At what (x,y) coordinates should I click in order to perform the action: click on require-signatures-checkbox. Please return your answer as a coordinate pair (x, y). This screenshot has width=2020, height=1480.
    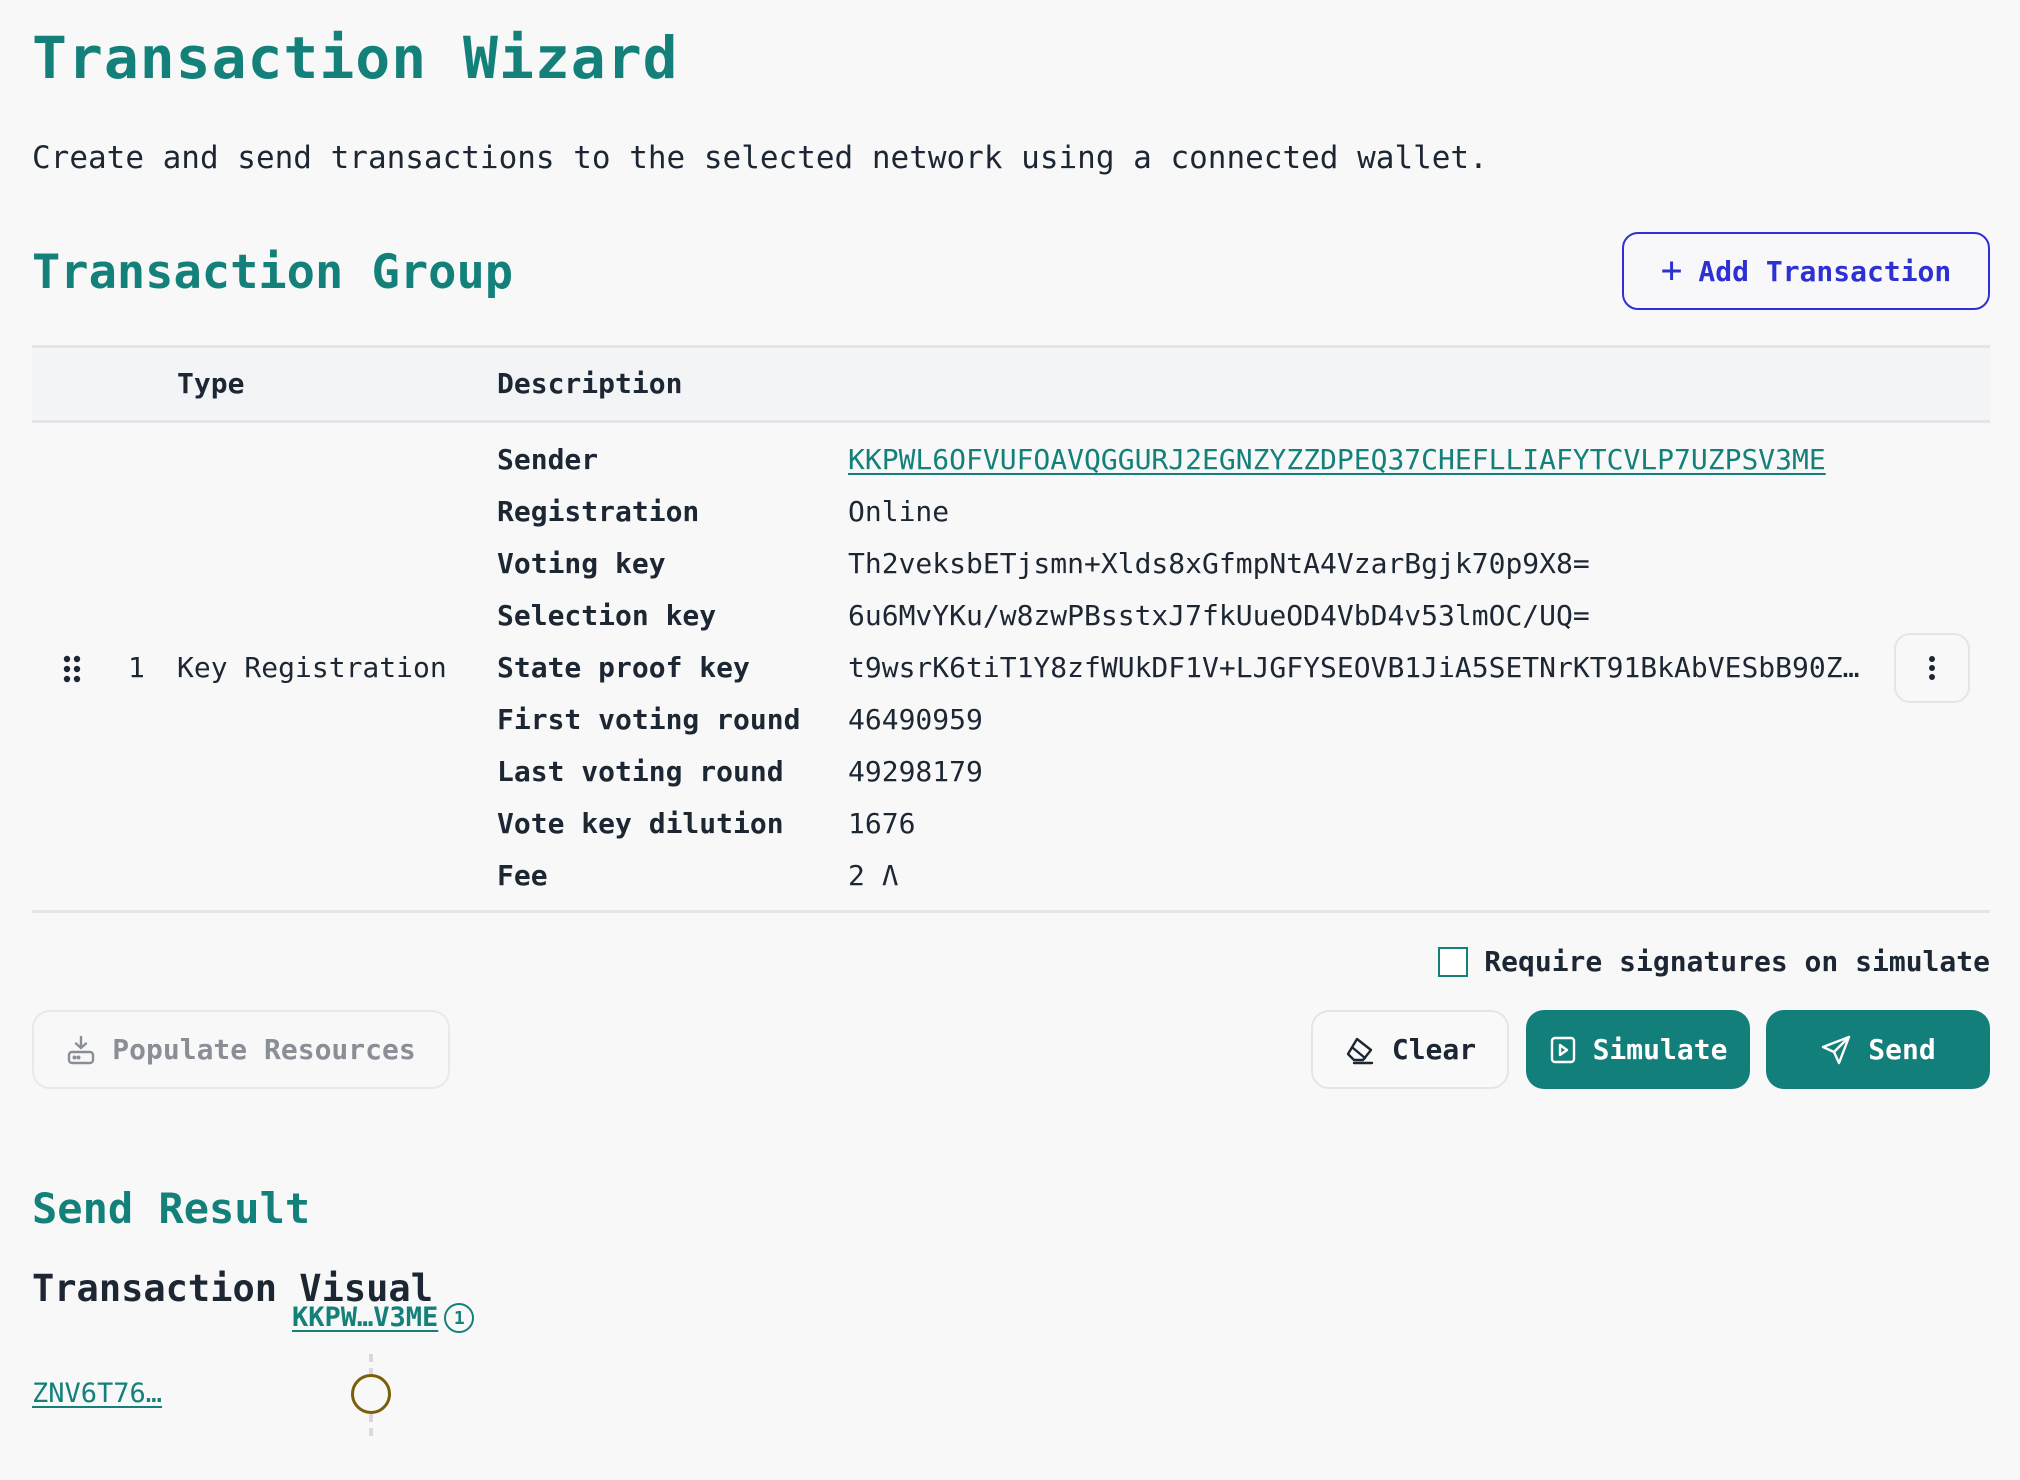
    Looking at the image, I should click on (1453, 962).